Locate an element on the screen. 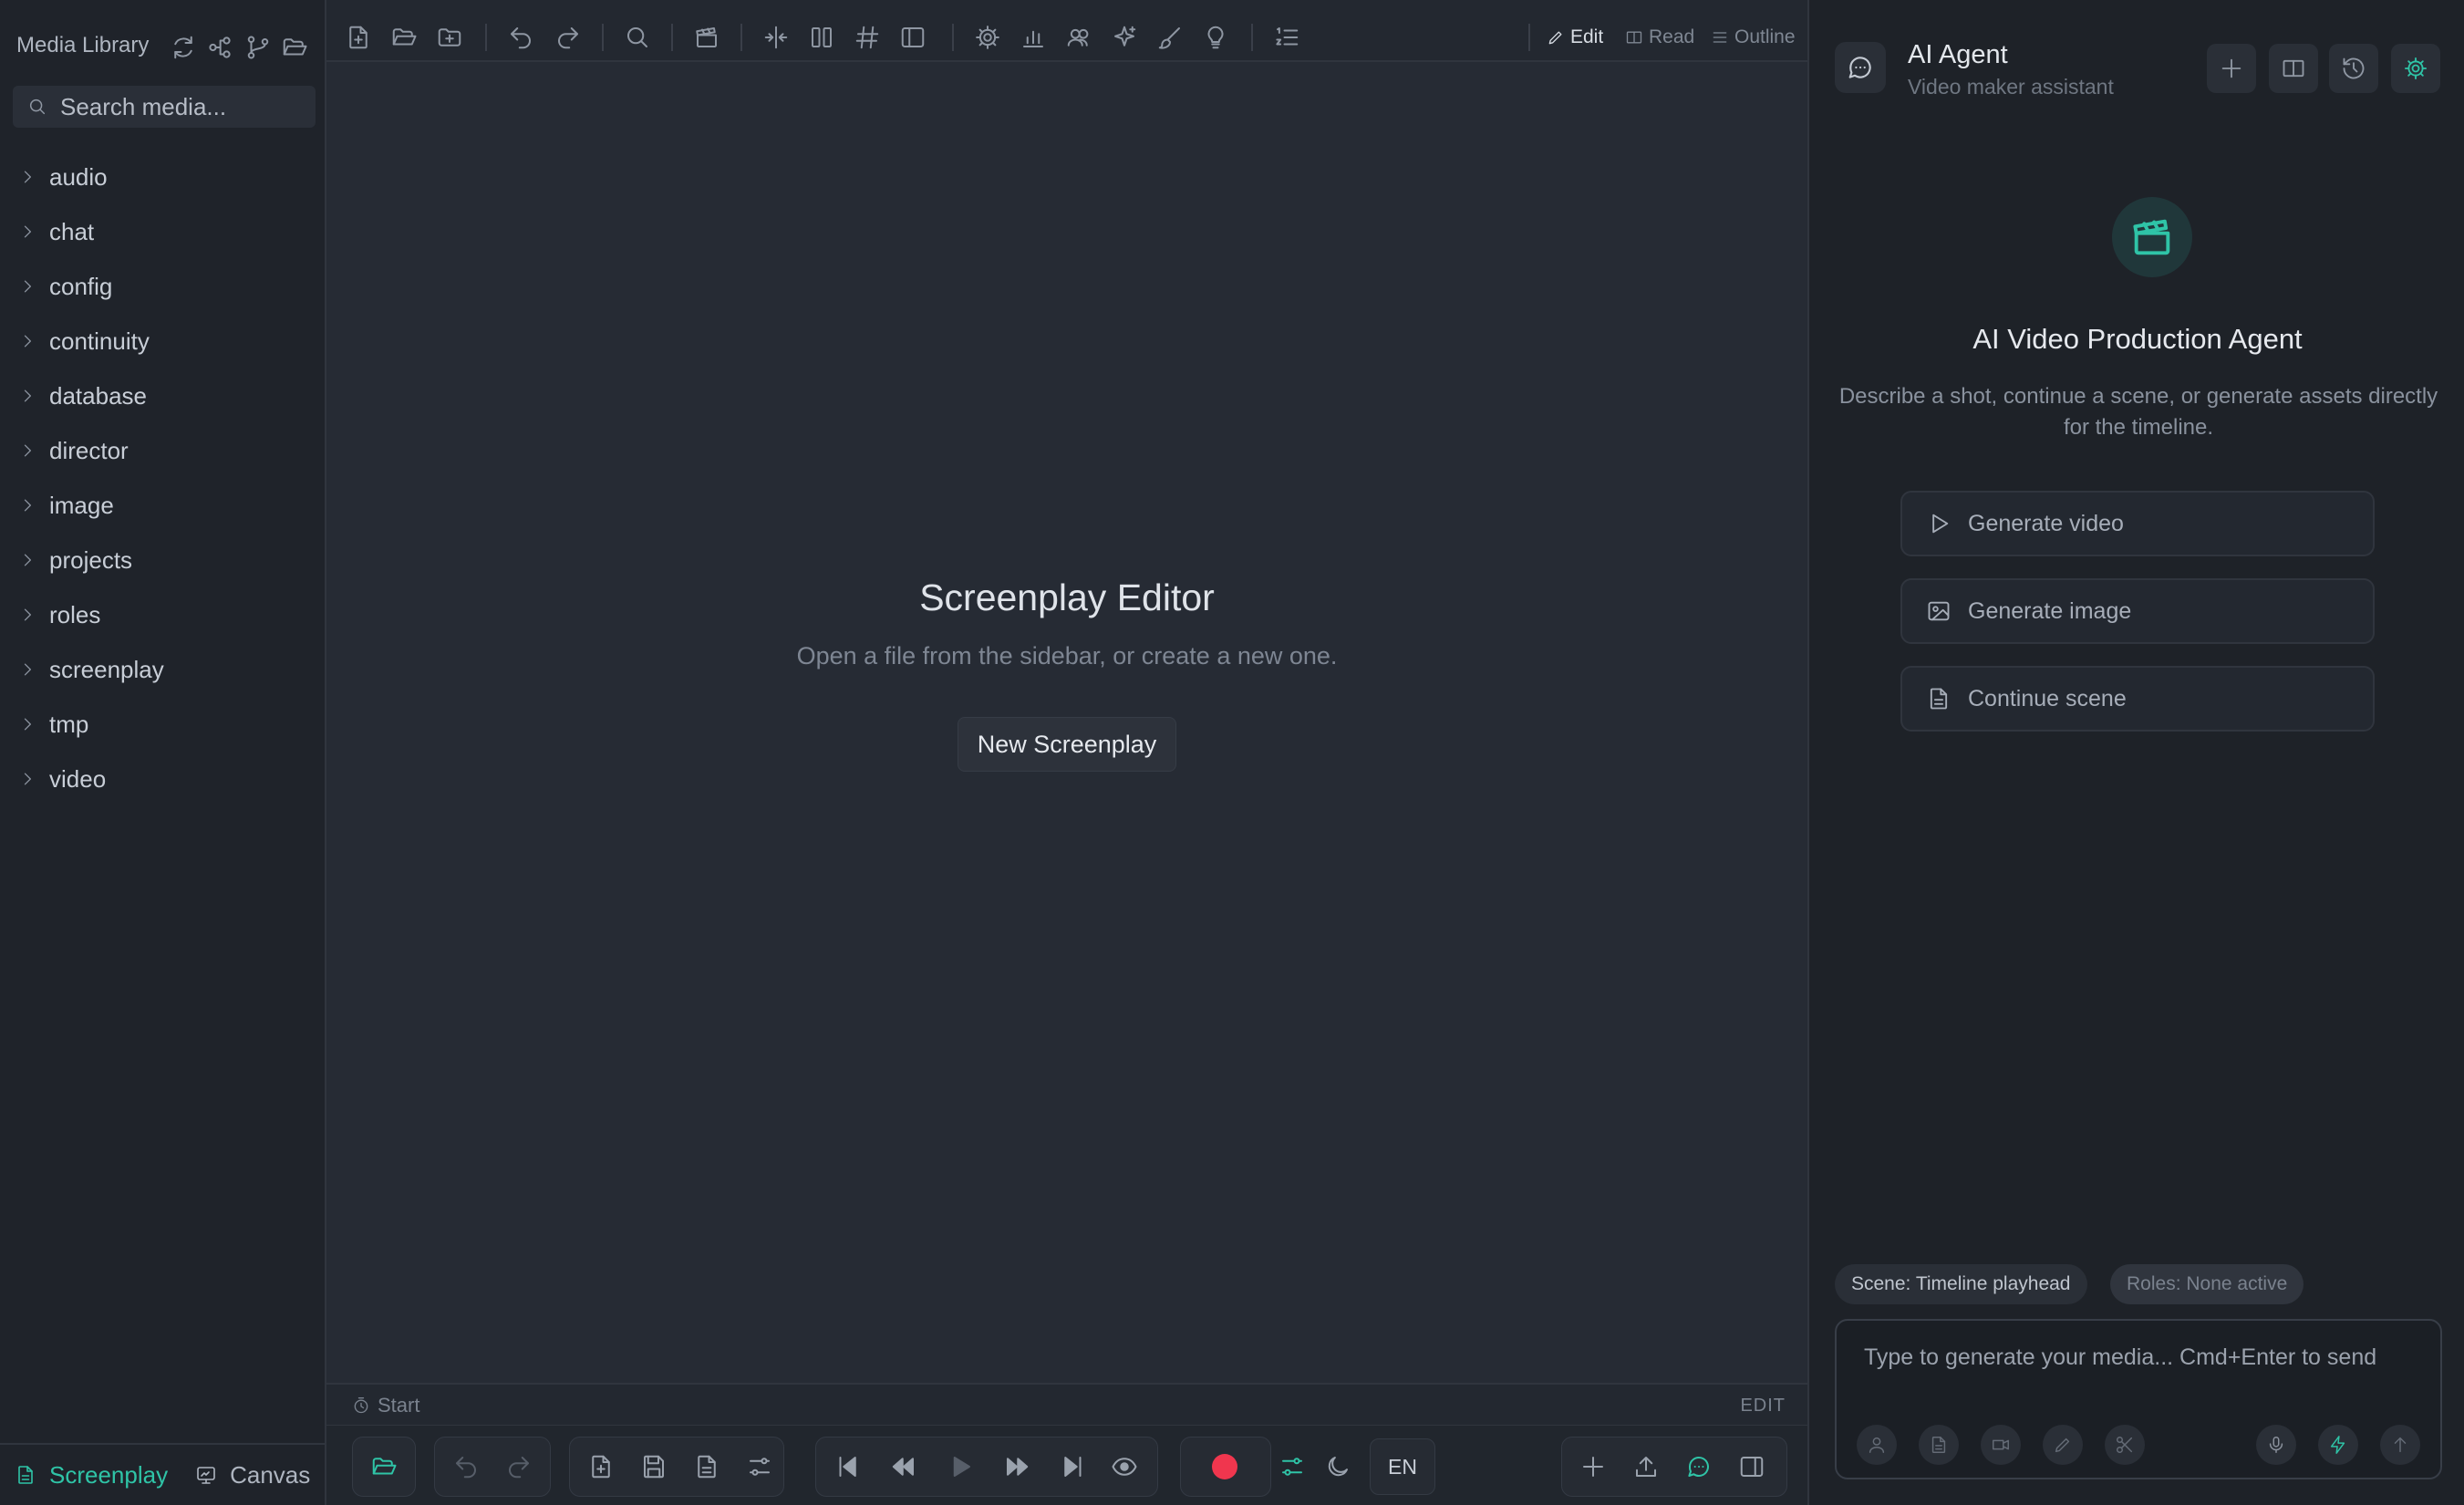 This screenshot has height=1505, width=2464. nodes-icon is located at coordinates (220, 47).